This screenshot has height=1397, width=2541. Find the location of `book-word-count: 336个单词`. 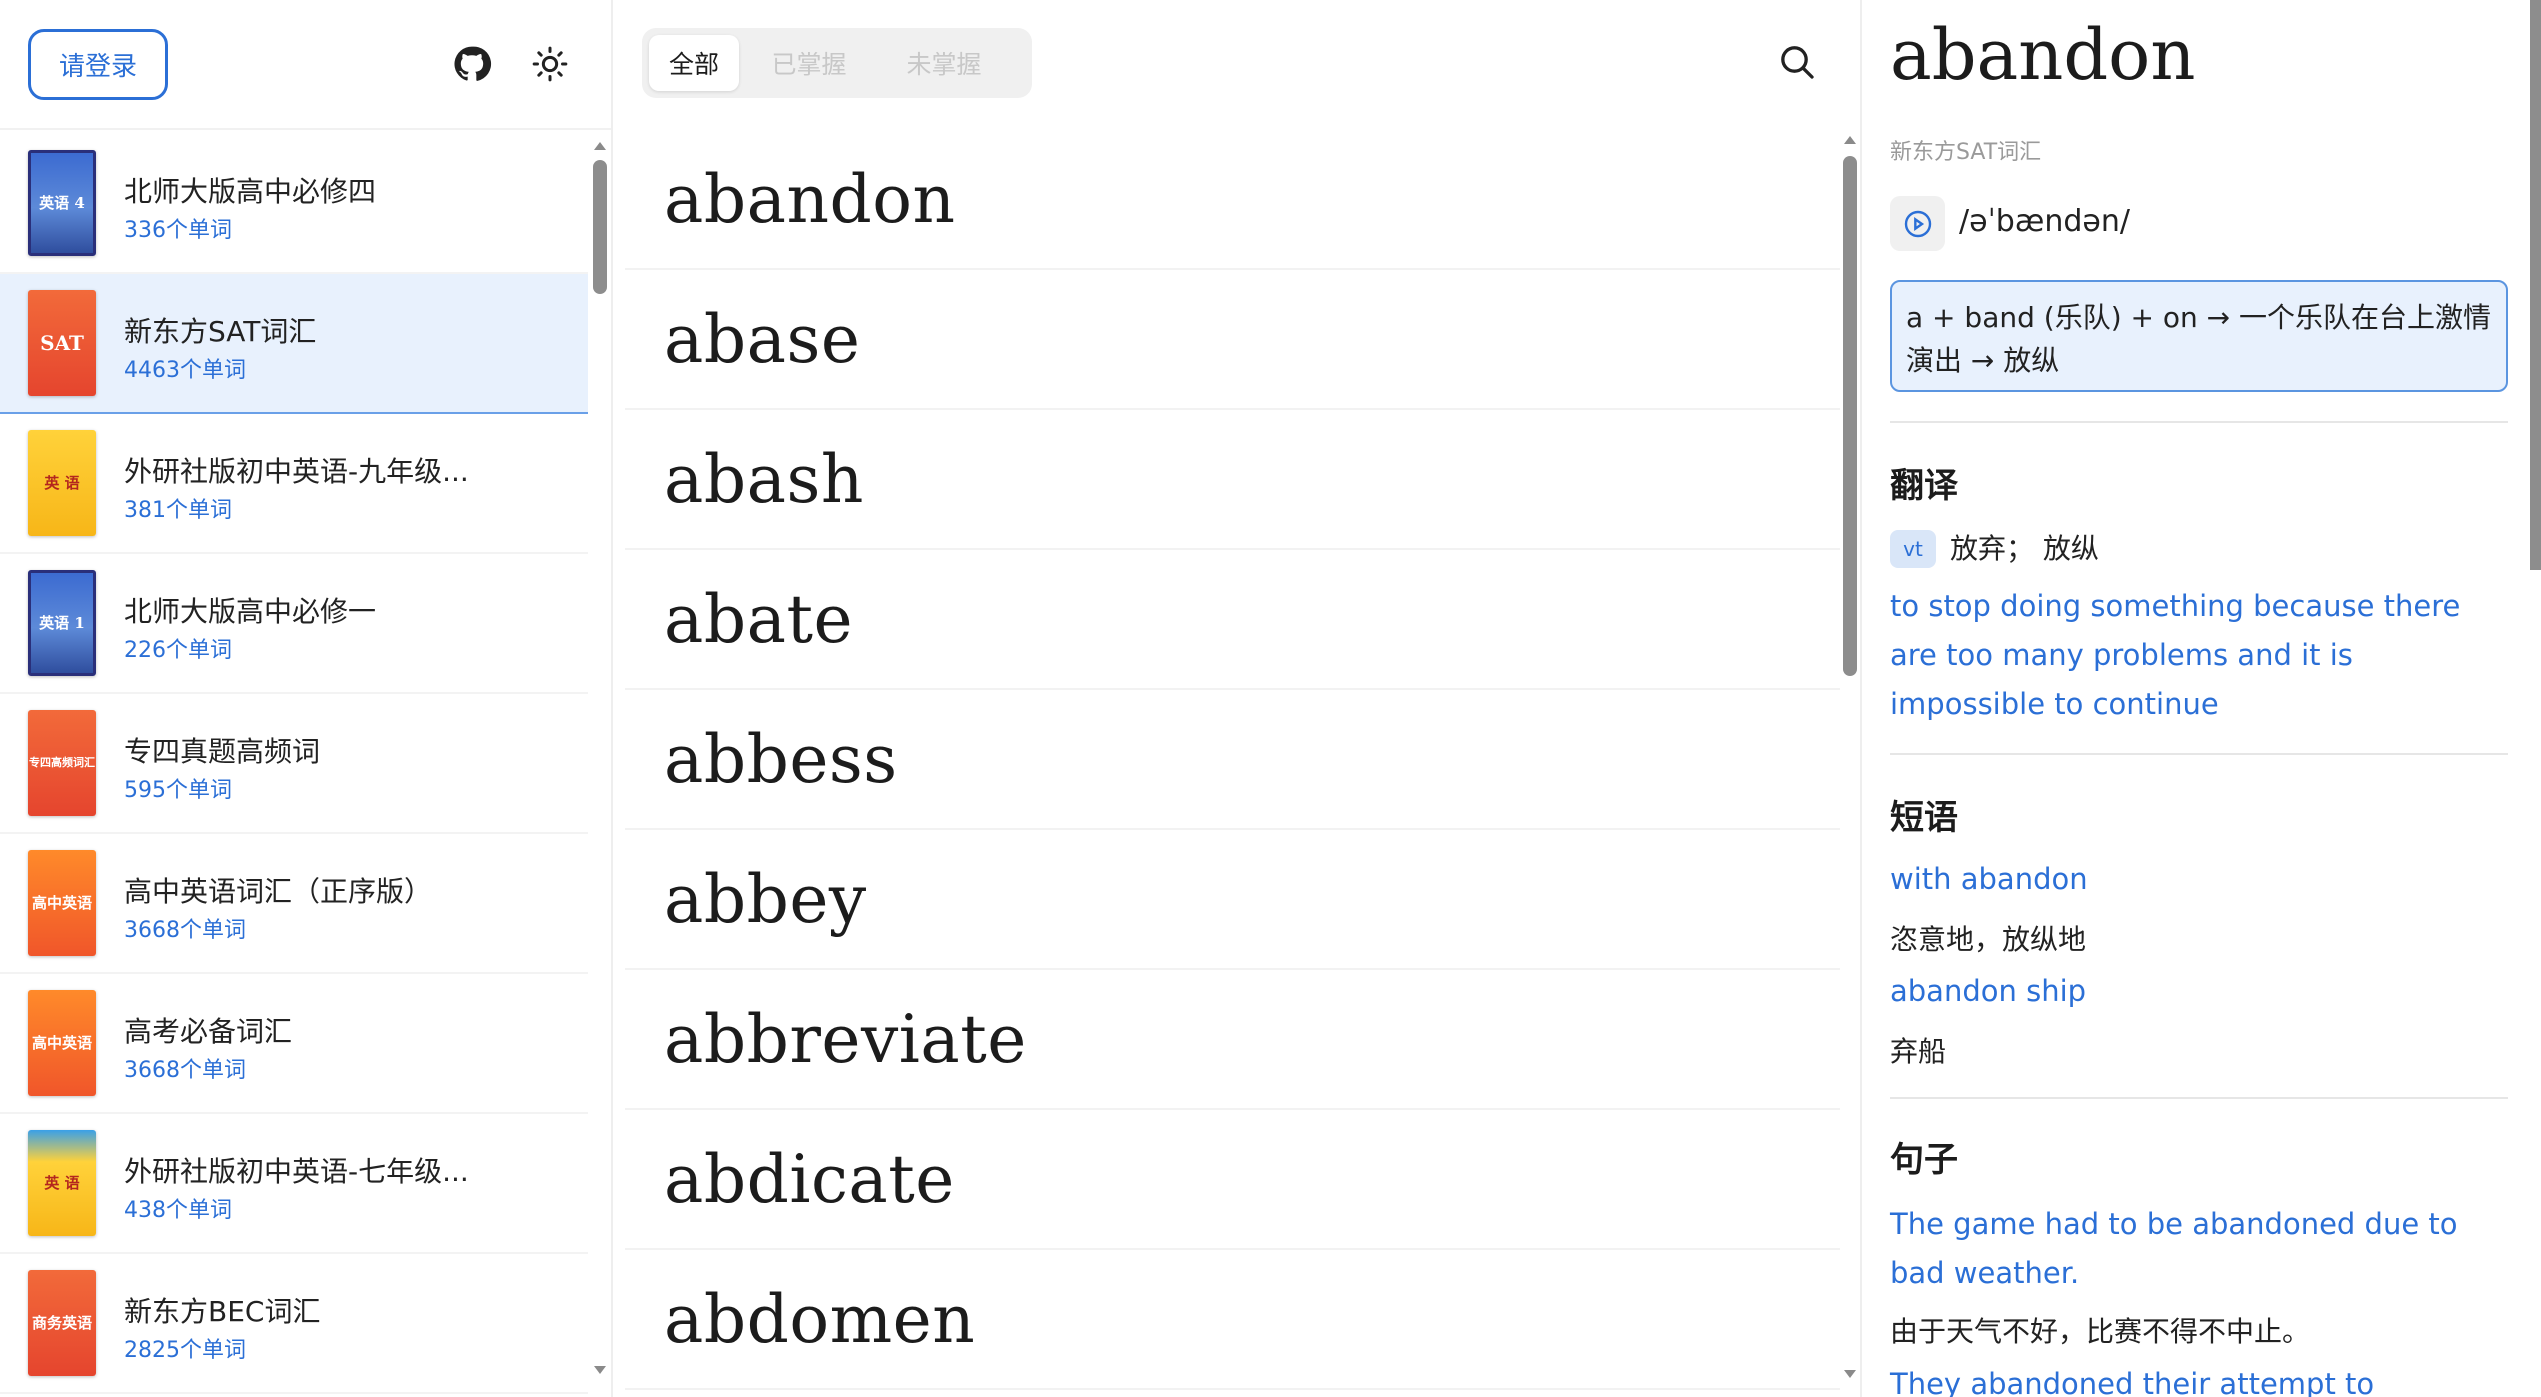

book-word-count: 336个单词 is located at coordinates (178, 230).